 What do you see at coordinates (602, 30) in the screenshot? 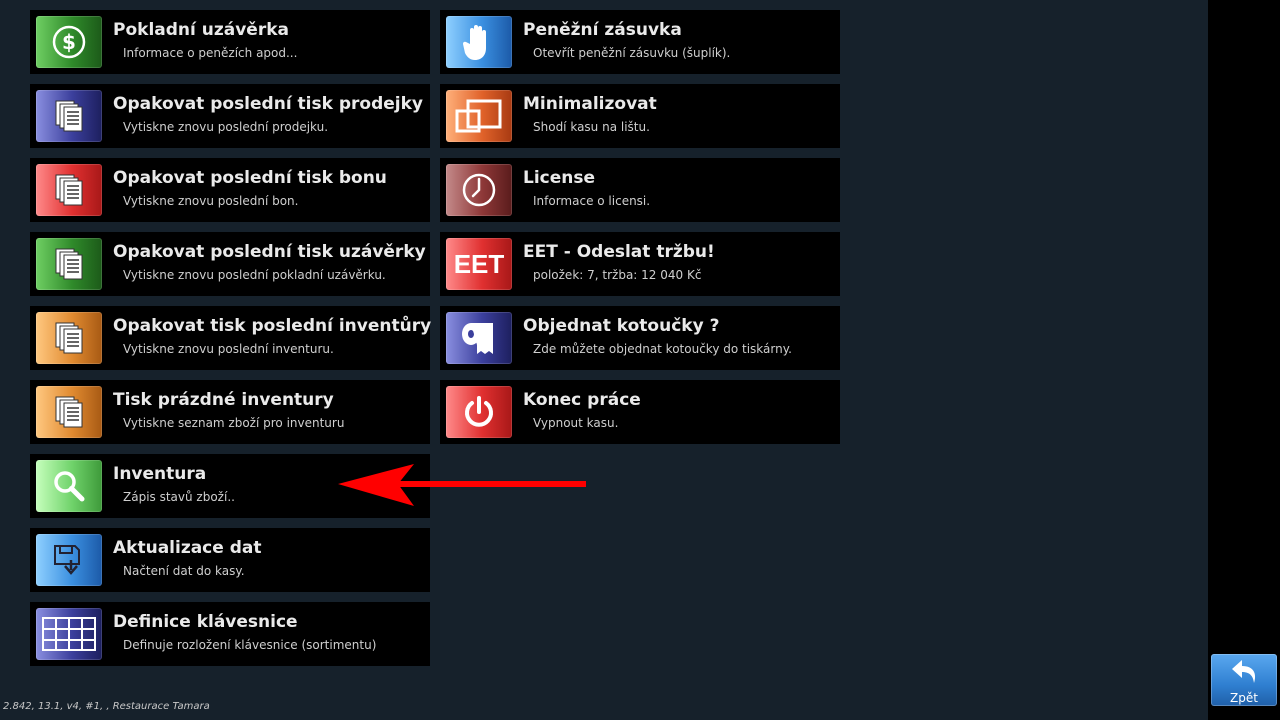
I see `tile-title: Peněžní zásuvka` at bounding box center [602, 30].